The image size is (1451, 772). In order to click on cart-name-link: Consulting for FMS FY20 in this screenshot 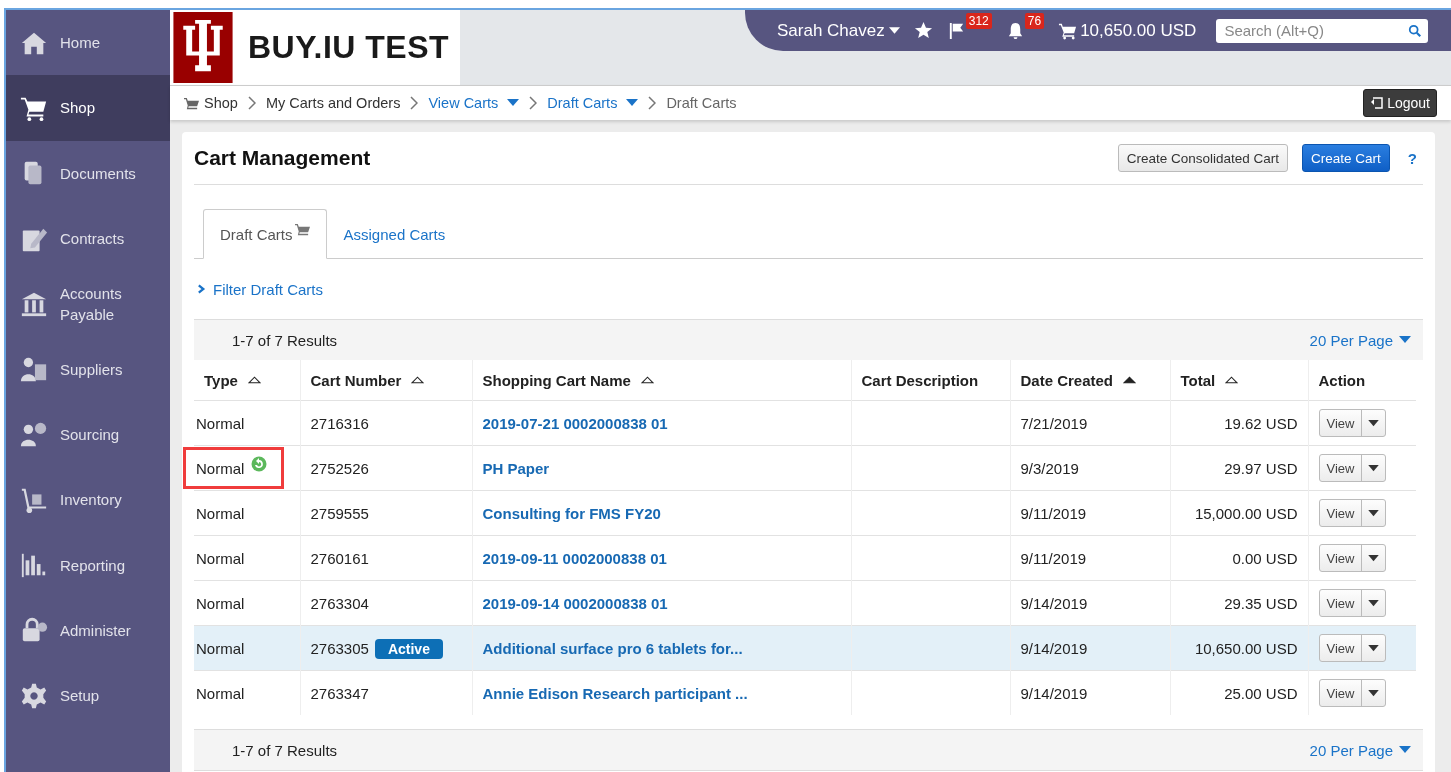, I will do `click(571, 513)`.